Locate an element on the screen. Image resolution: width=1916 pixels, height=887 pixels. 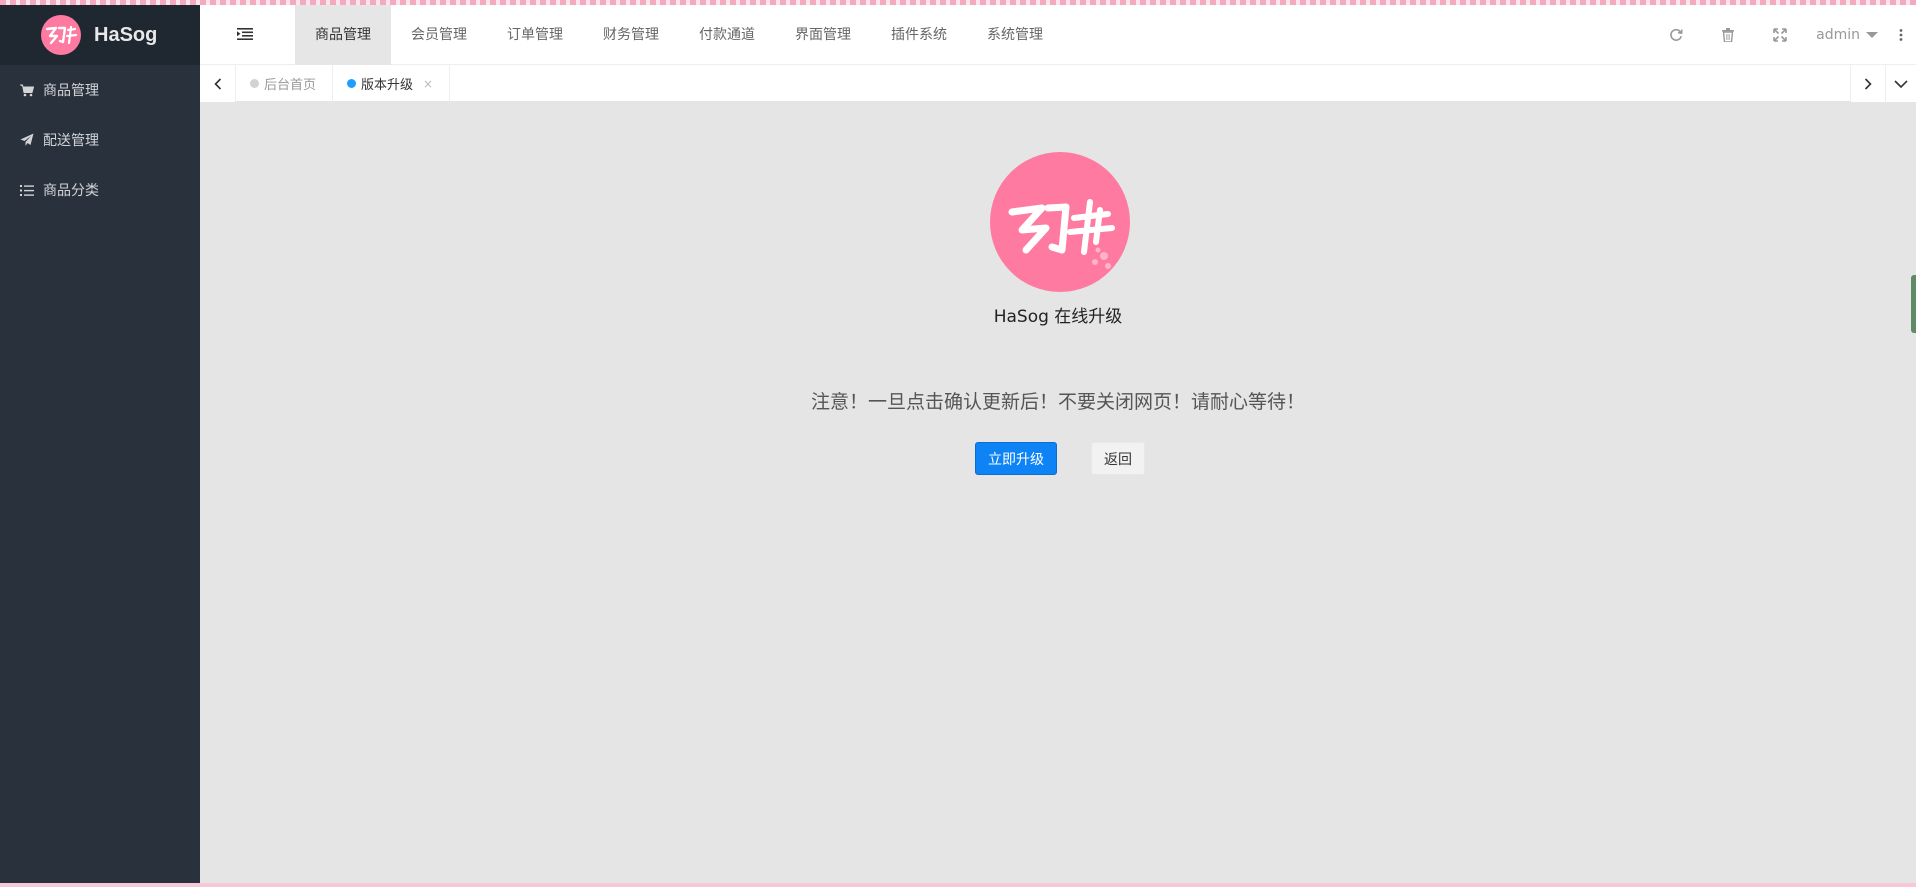
tab-label: 版本升级 is located at coordinates (387, 85).